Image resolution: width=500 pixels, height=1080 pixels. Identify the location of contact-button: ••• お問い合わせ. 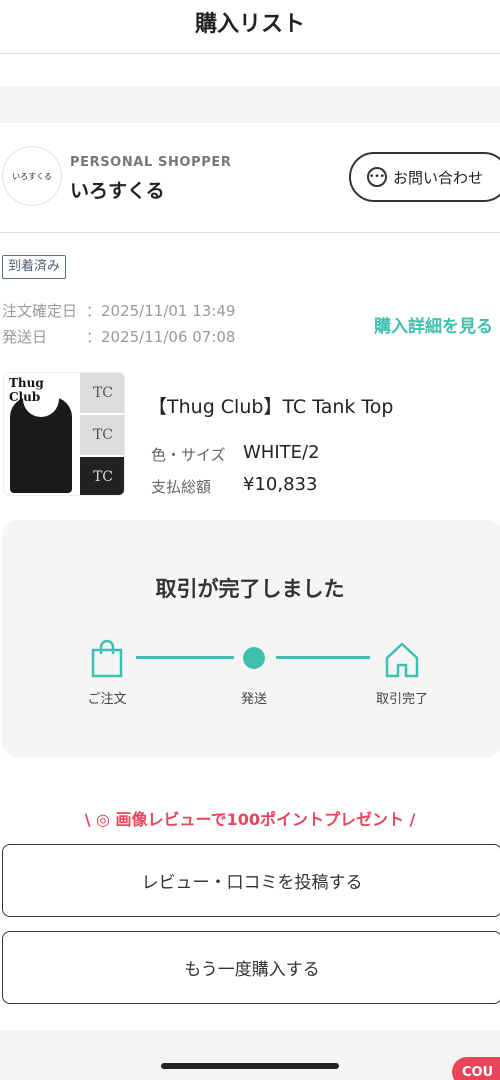
(424, 177).